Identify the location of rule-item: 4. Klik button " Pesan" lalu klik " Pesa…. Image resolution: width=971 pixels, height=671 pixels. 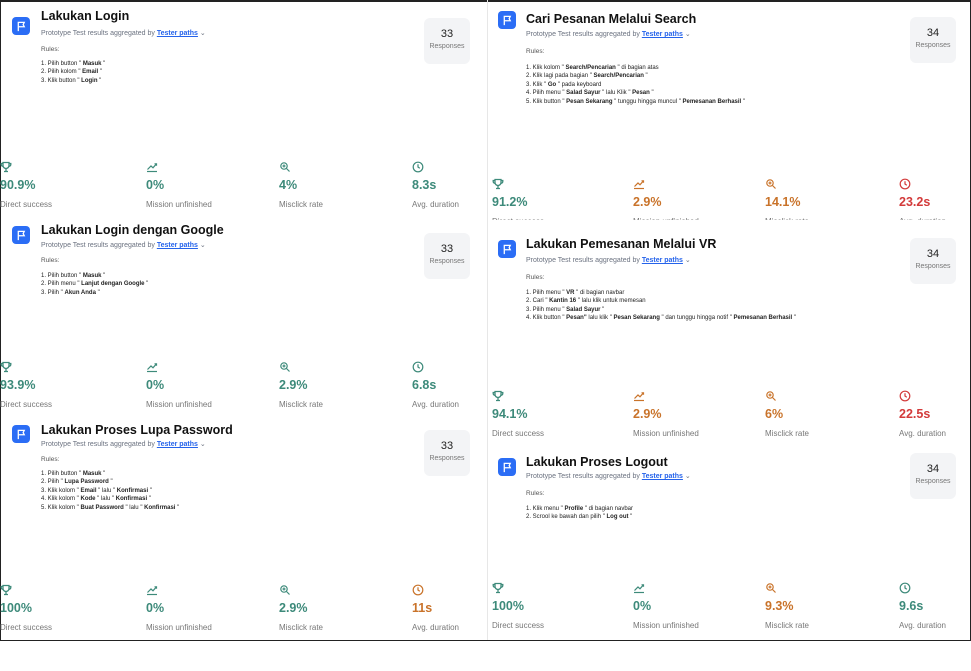
(661, 318).